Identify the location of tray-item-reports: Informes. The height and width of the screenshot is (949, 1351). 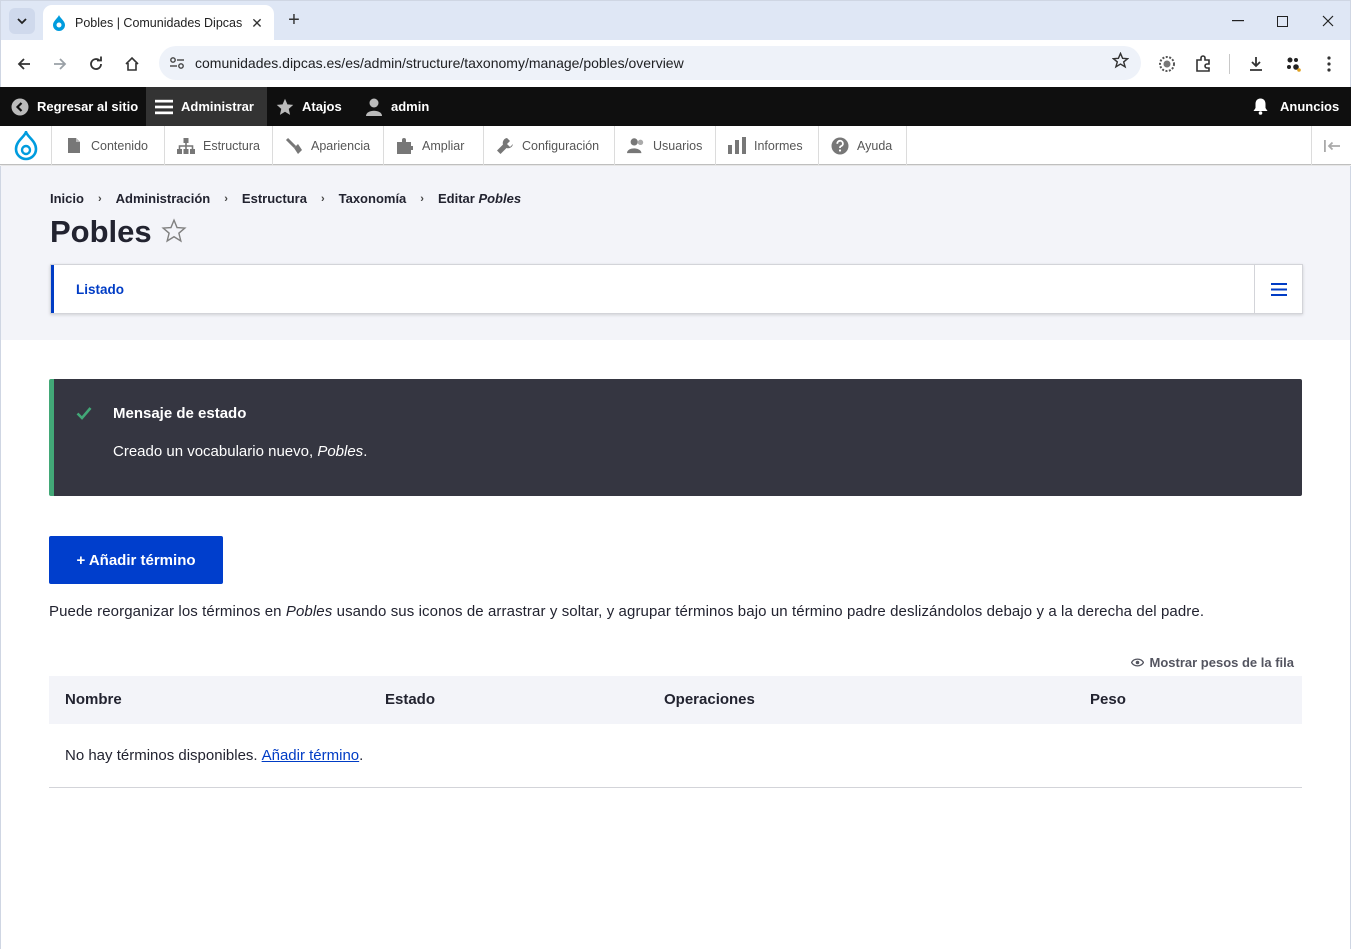
(767, 145).